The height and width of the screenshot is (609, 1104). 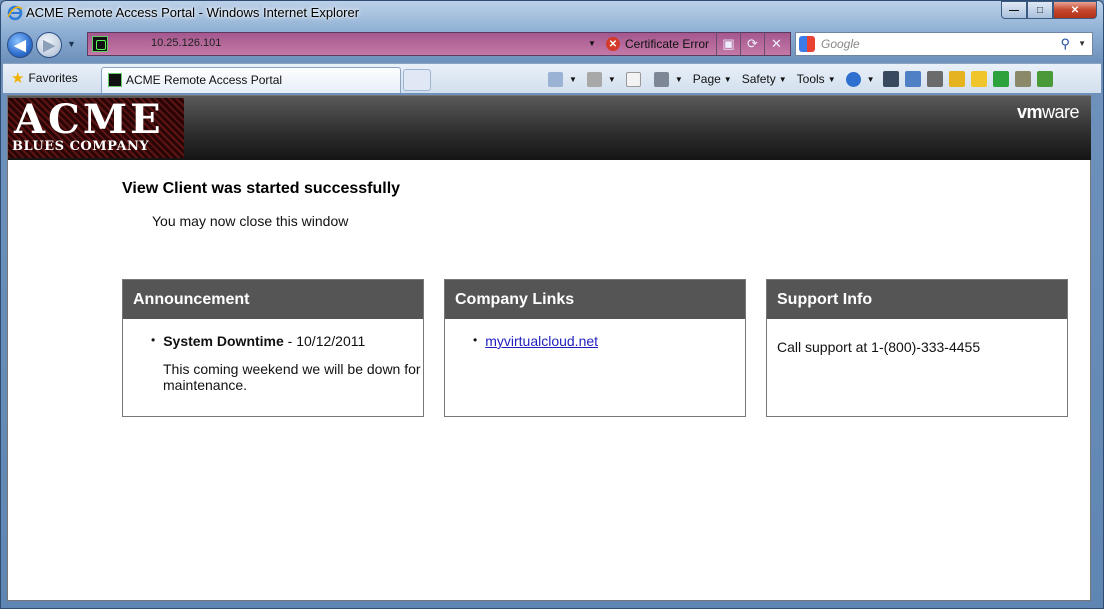 I want to click on read-mail-button, so click(x=635, y=79).